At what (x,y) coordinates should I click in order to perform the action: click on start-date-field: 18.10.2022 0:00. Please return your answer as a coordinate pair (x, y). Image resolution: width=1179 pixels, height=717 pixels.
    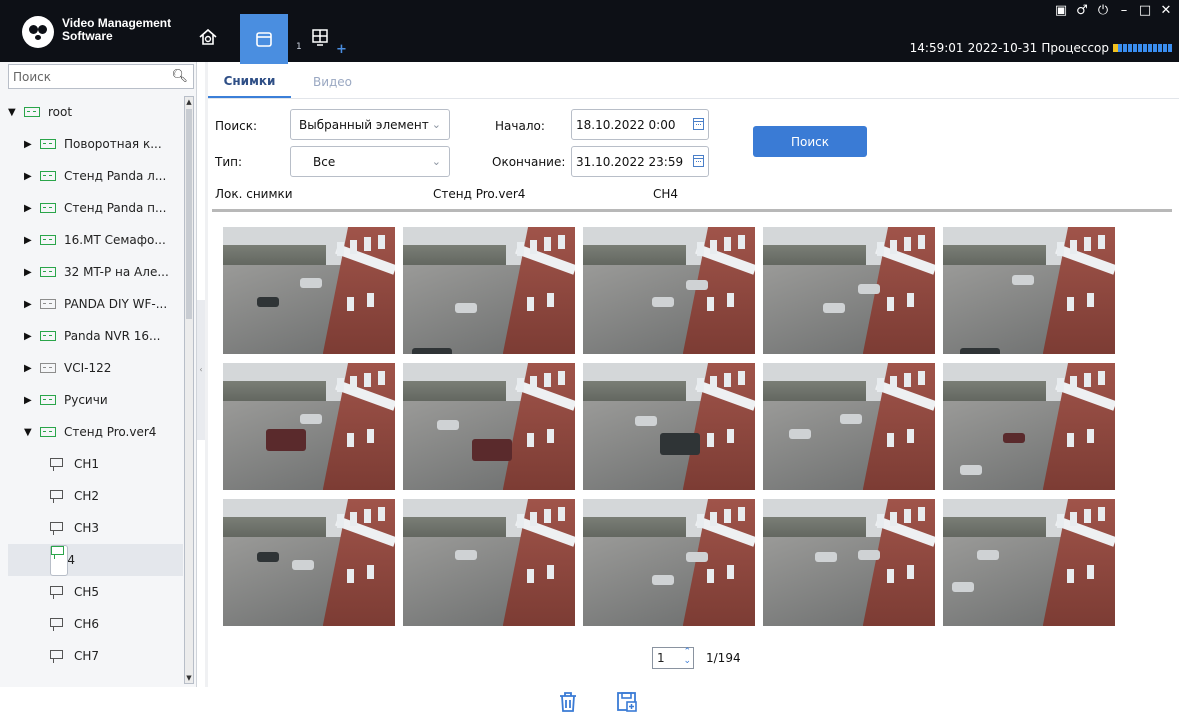
    Looking at the image, I should click on (640, 124).